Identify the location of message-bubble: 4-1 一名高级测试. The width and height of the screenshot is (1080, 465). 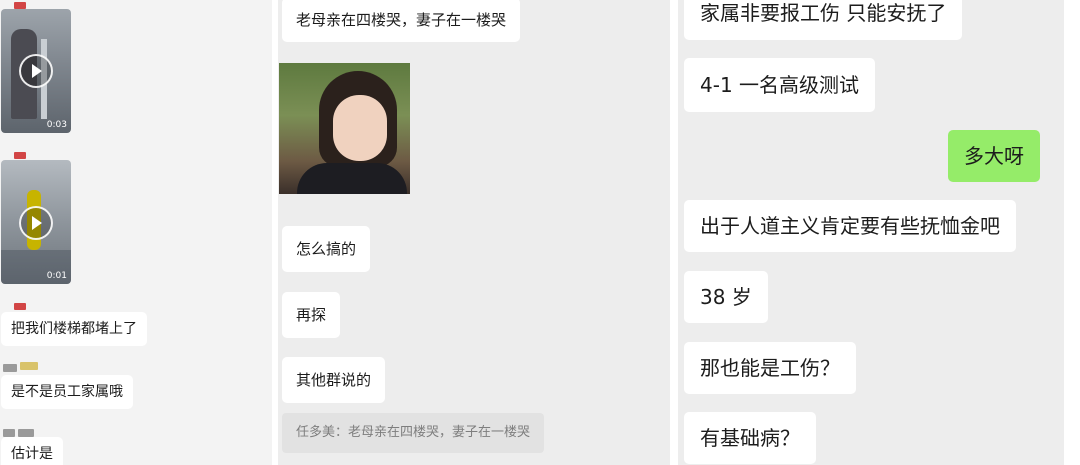
(780, 85).